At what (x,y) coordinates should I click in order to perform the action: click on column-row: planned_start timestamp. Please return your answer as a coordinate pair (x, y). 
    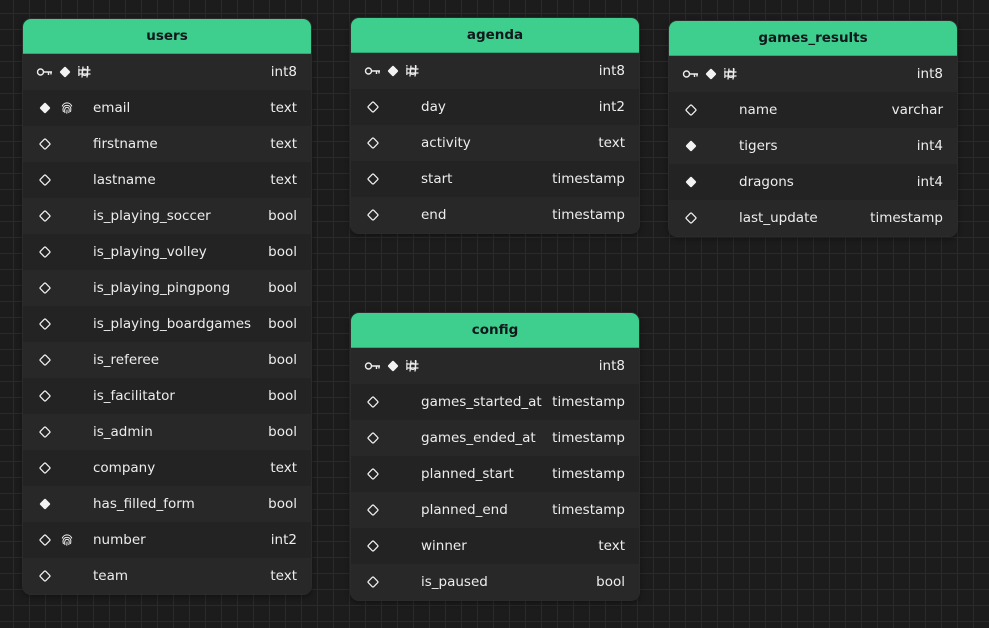
    Looking at the image, I should click on (495, 474).